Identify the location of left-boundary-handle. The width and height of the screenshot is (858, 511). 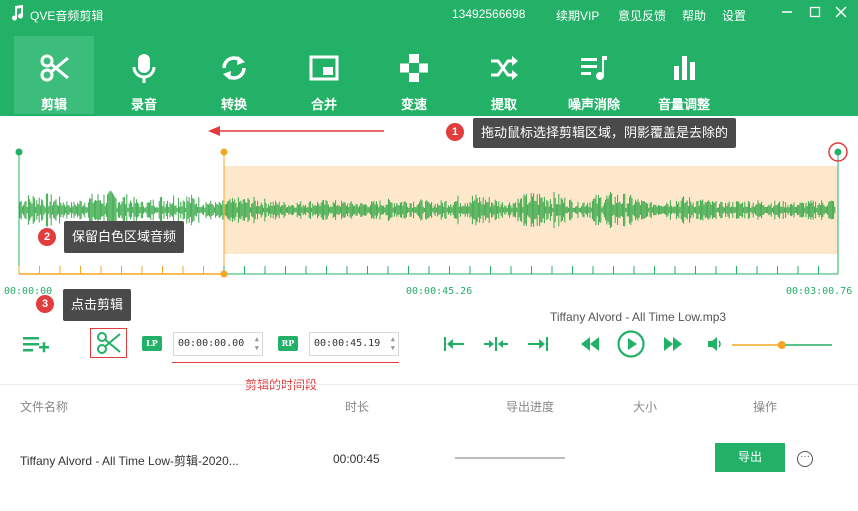
(19, 152).